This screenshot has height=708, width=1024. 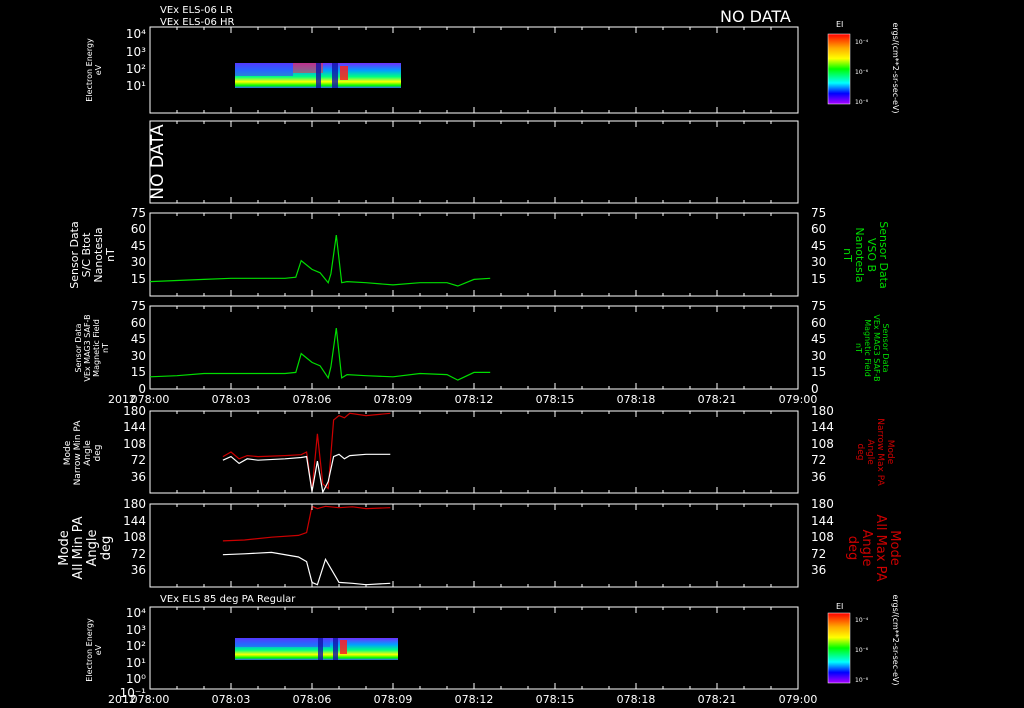 I want to click on panel6-tick-label-right: 144, so click(x=822, y=521).